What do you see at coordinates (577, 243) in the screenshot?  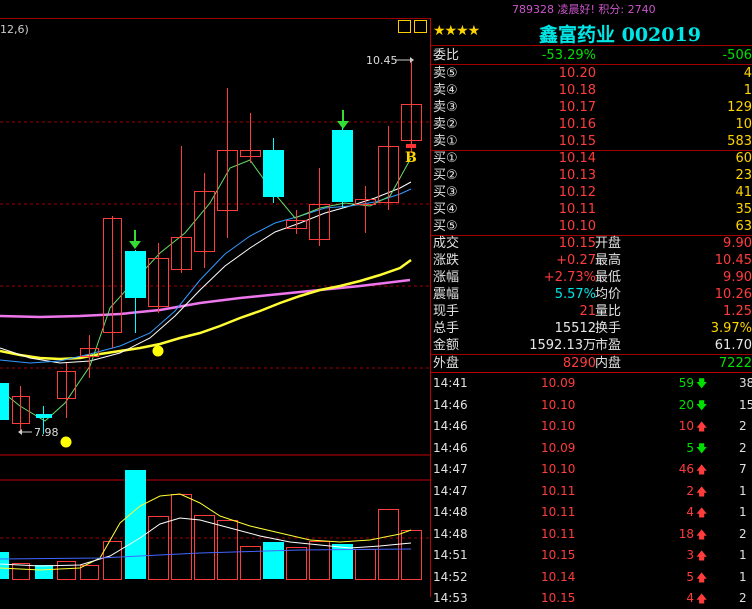 I see `stat-value: 10.15` at bounding box center [577, 243].